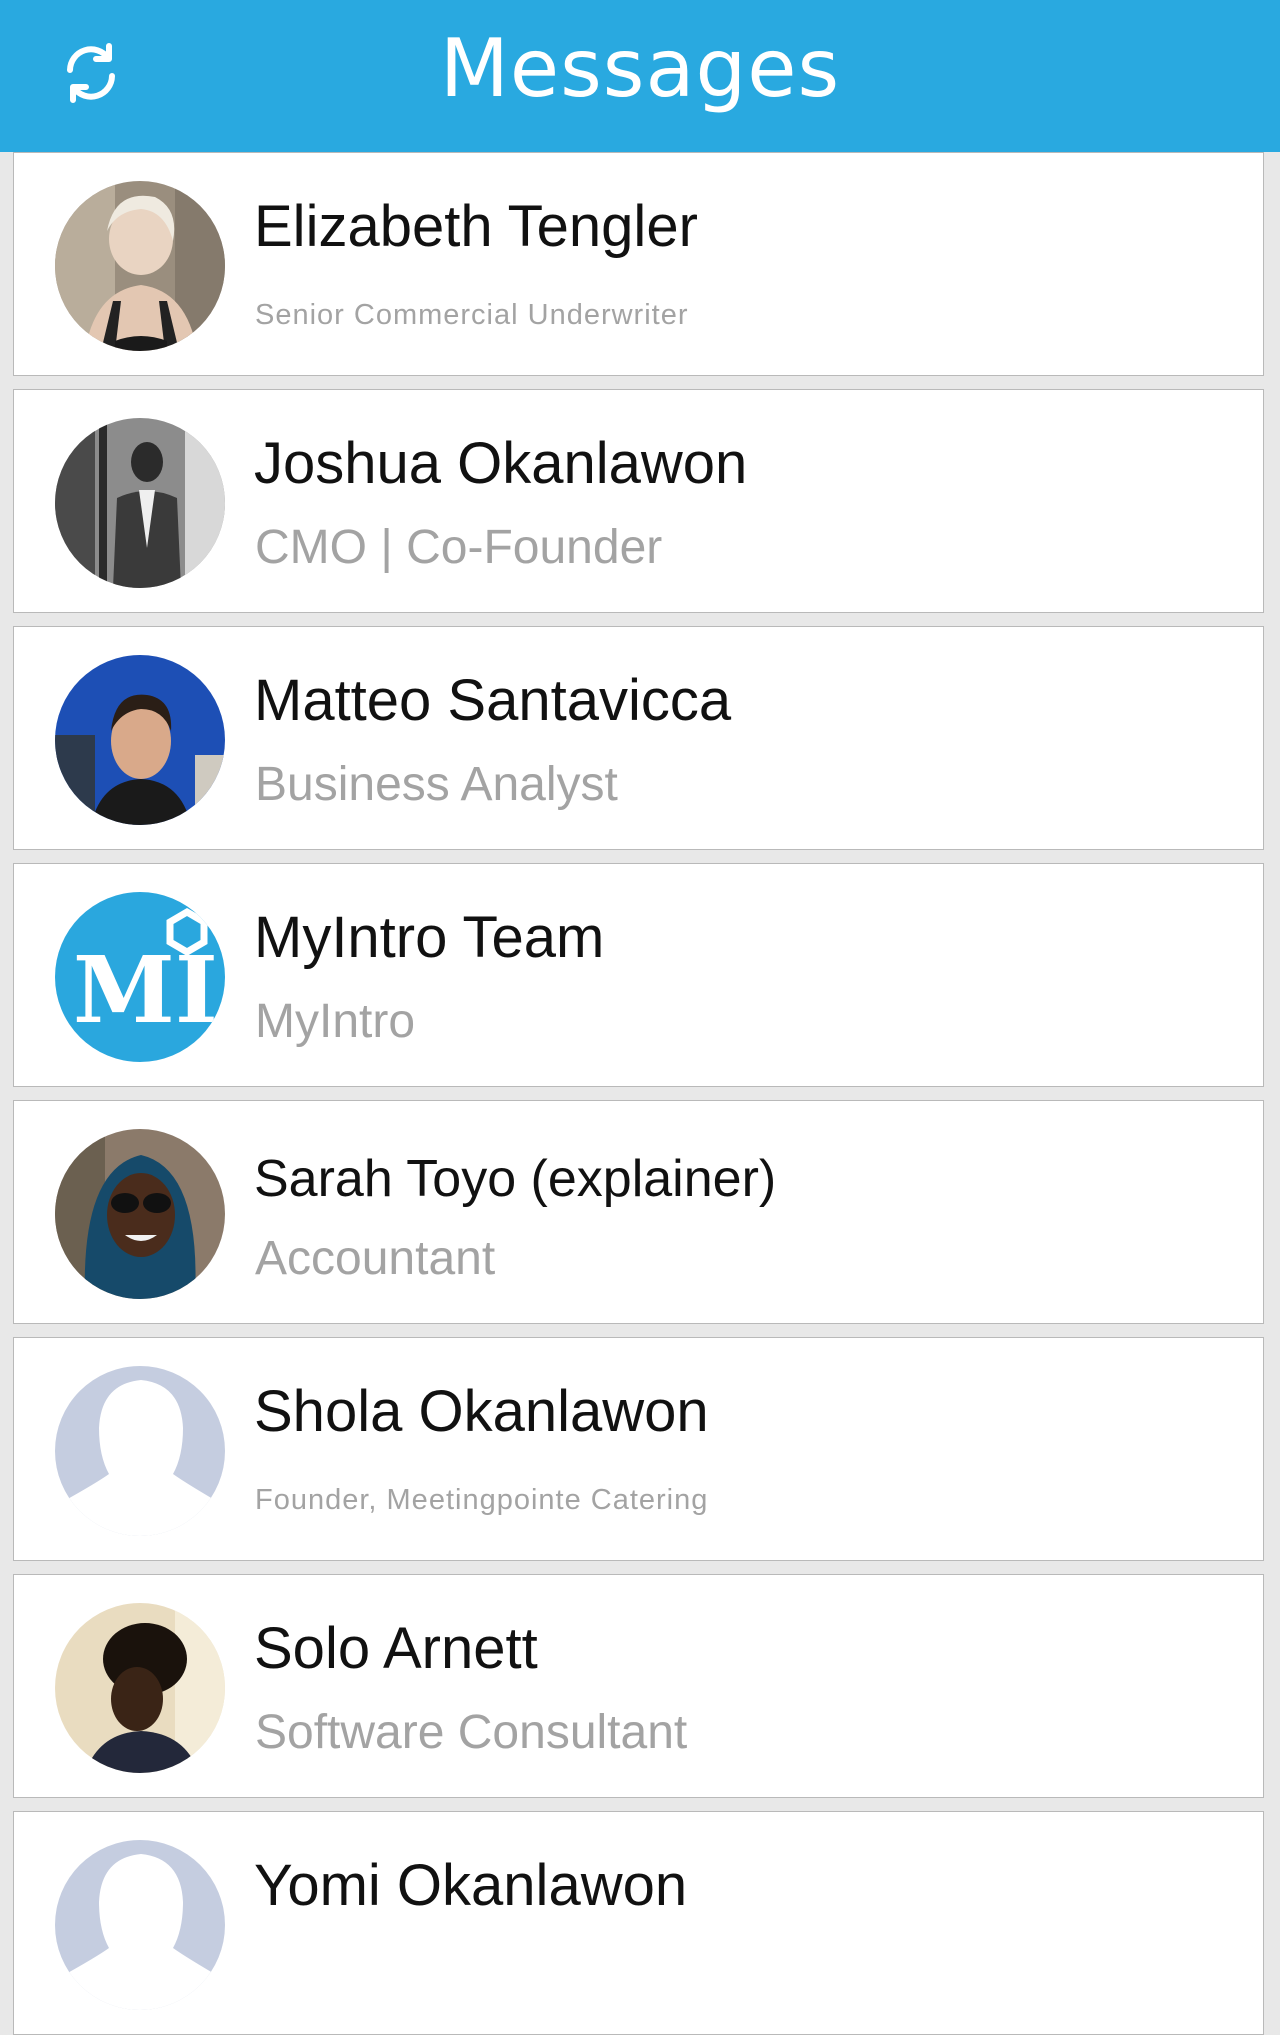 The image size is (1280, 2035). I want to click on avatar: MI, so click(140, 977).